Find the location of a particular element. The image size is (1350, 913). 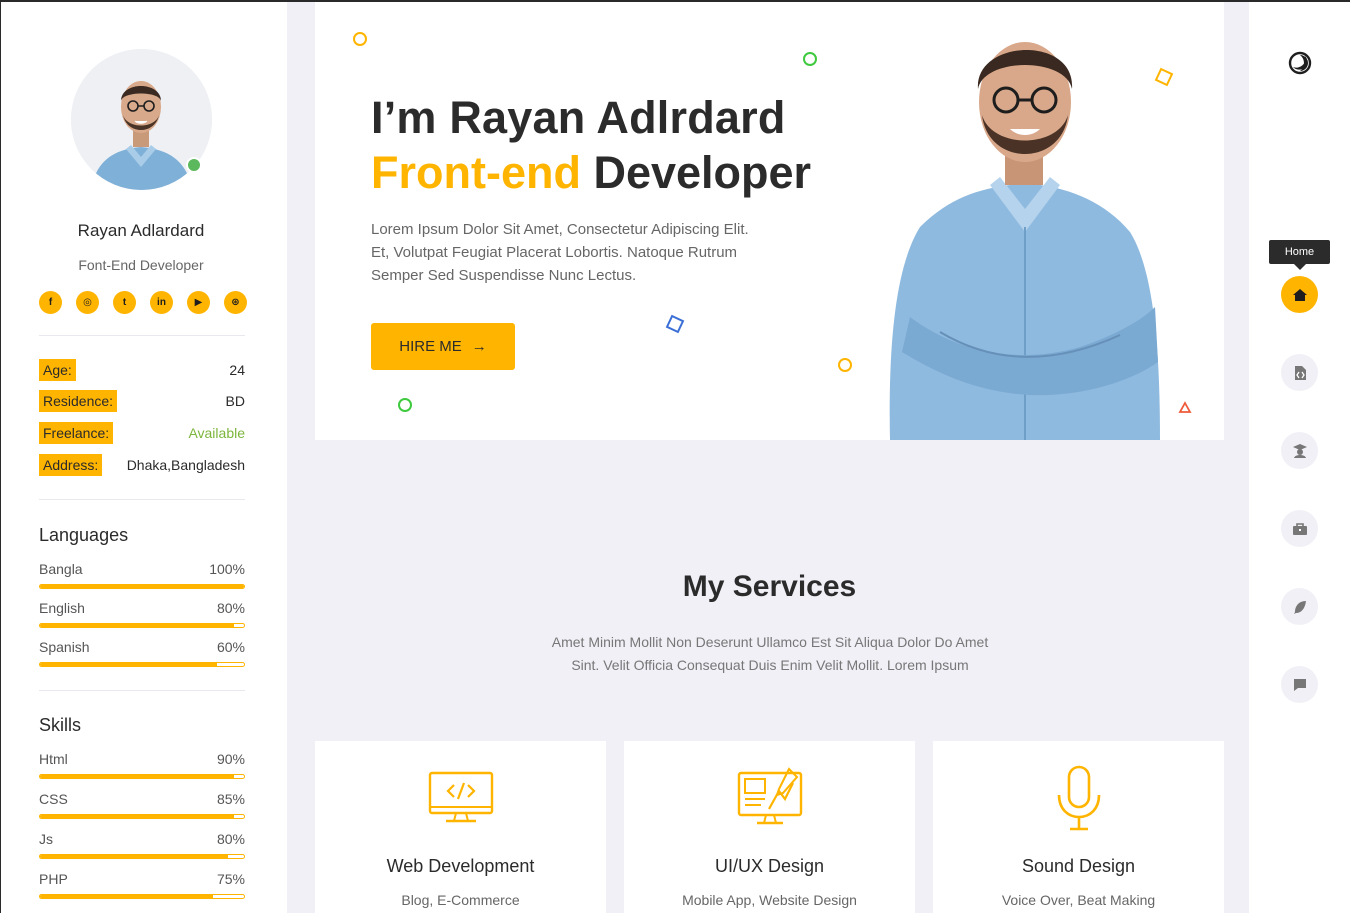

social-links: f ◎ t in ▶ ⊛ is located at coordinates (143, 302).